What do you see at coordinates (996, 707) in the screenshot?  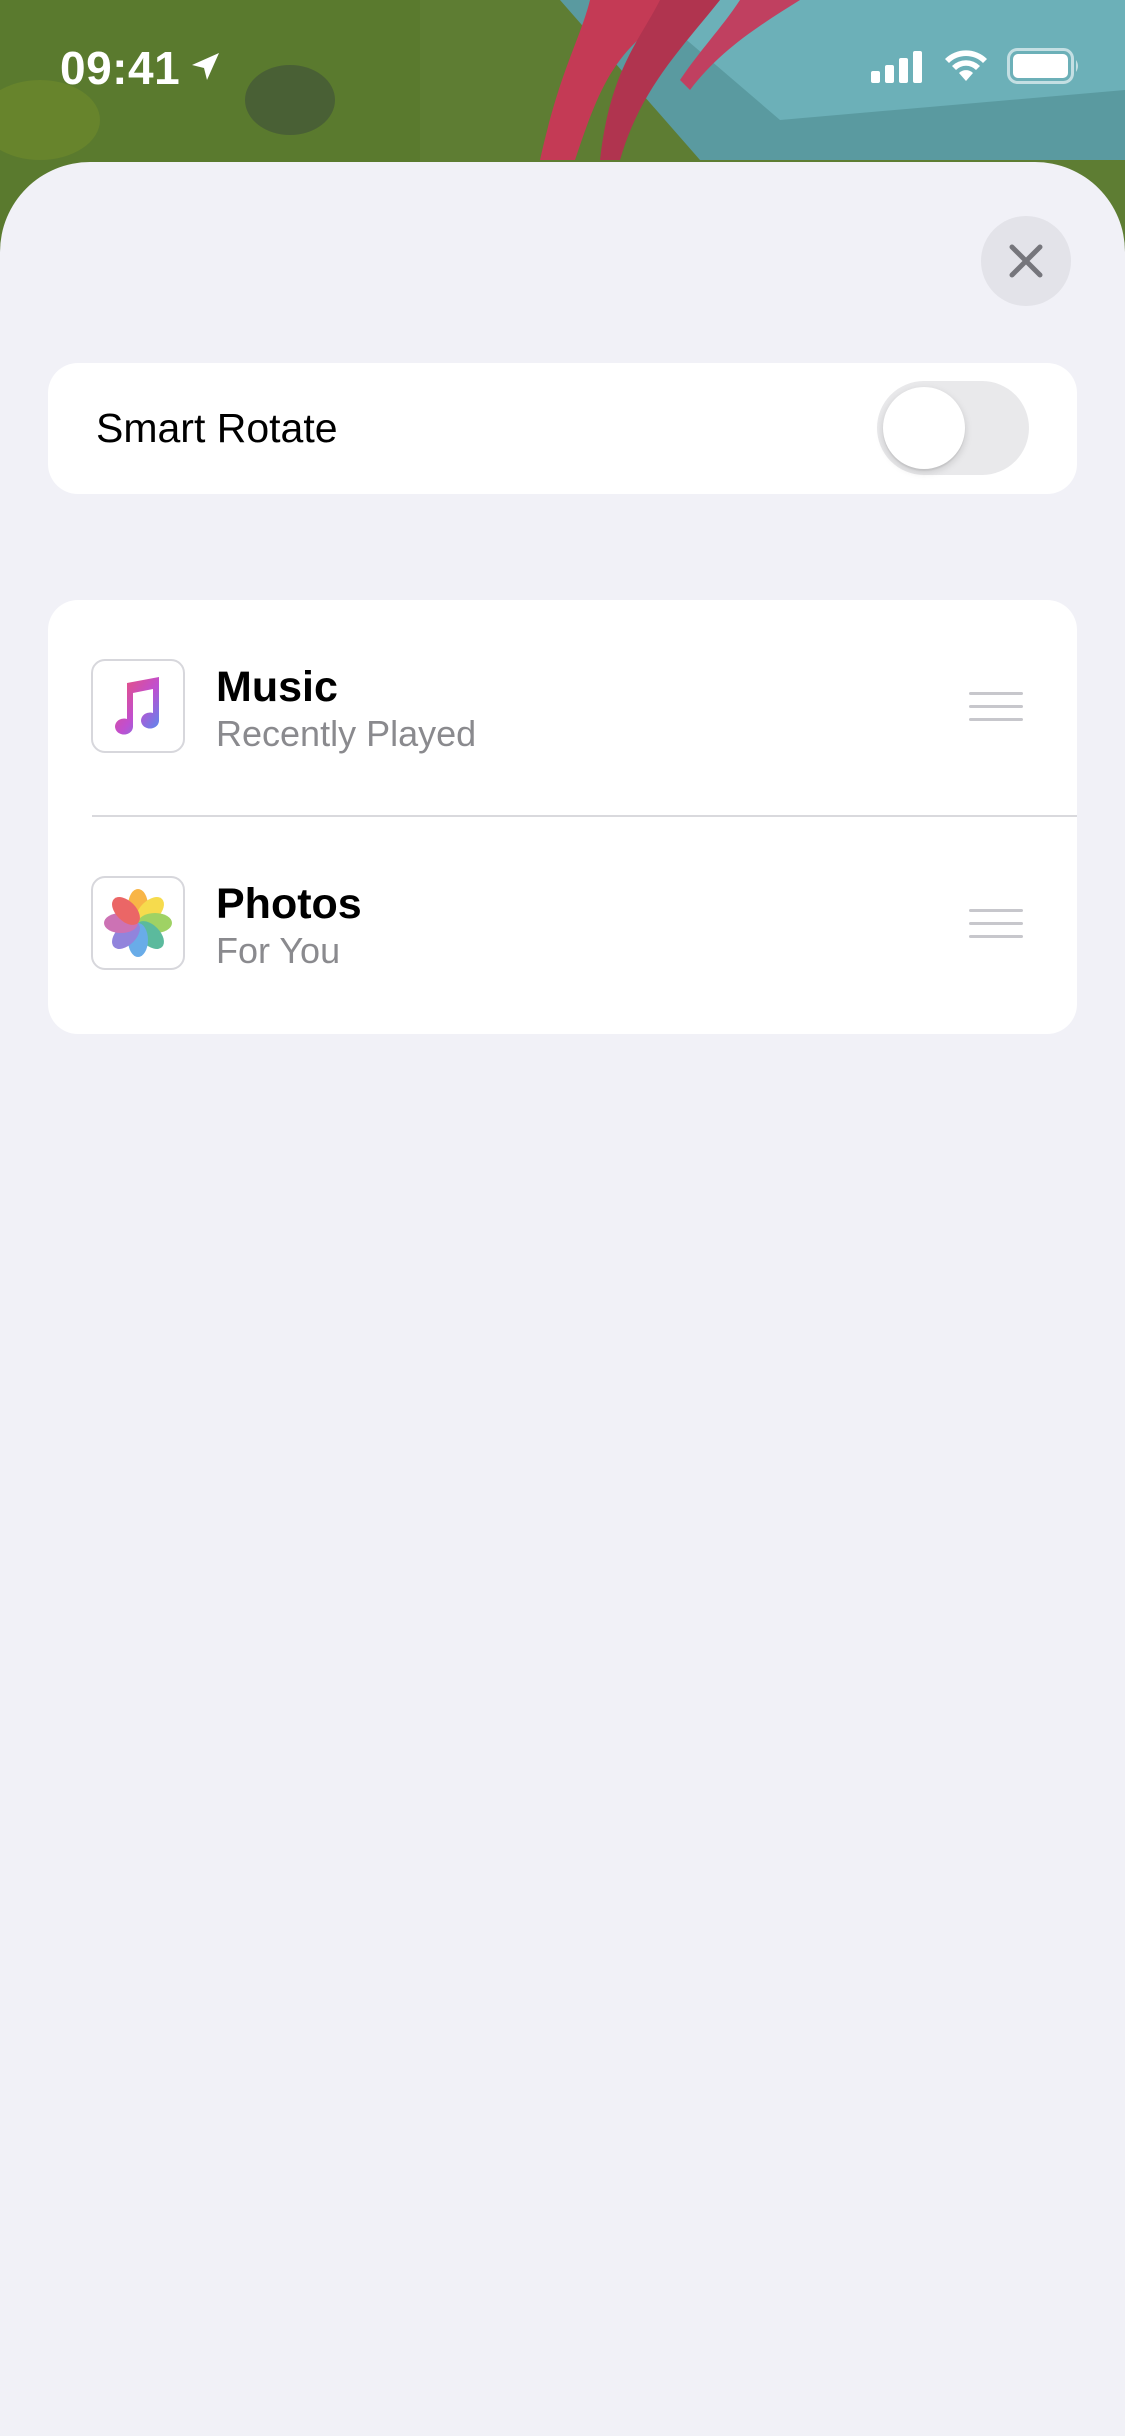 I see `music-reorder-handle-icon` at bounding box center [996, 707].